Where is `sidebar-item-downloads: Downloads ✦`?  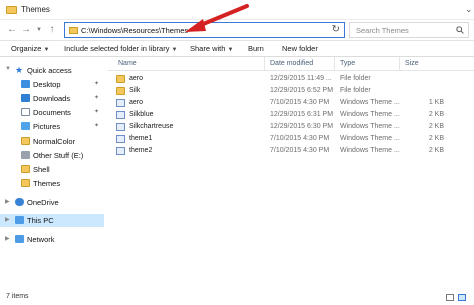
sidebar-item-downloads: Downloads ✦ is located at coordinates (52, 98).